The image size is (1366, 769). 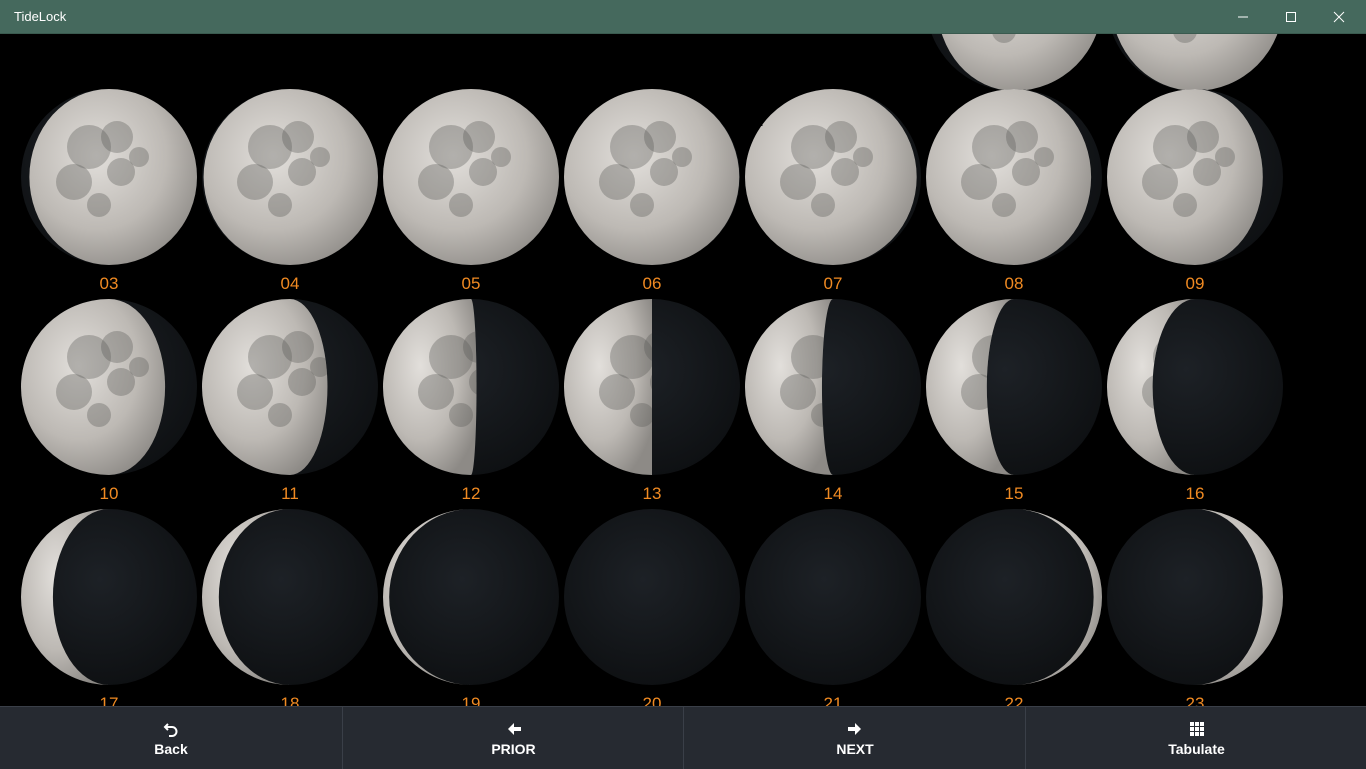 I want to click on close-button, so click(x=1339, y=16).